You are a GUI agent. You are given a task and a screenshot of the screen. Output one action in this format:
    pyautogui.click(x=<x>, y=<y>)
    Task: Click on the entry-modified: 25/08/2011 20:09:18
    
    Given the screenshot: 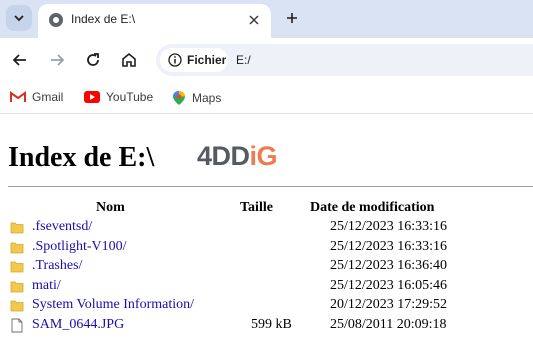 What is the action you would take?
    pyautogui.click(x=388, y=324)
    